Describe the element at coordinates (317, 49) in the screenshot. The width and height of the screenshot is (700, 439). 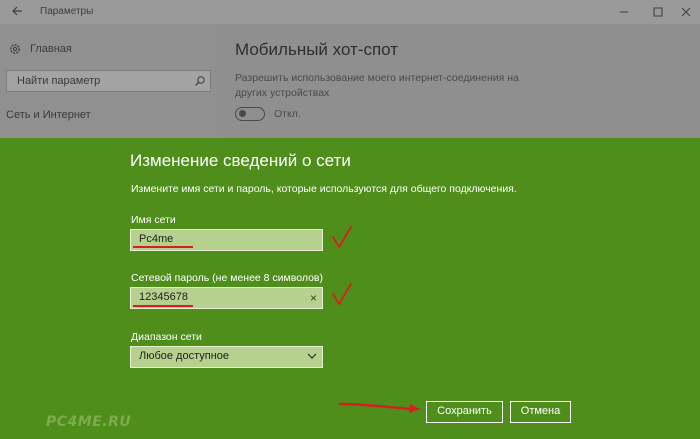
I see `page-title: Мобильный хот-спот` at that location.